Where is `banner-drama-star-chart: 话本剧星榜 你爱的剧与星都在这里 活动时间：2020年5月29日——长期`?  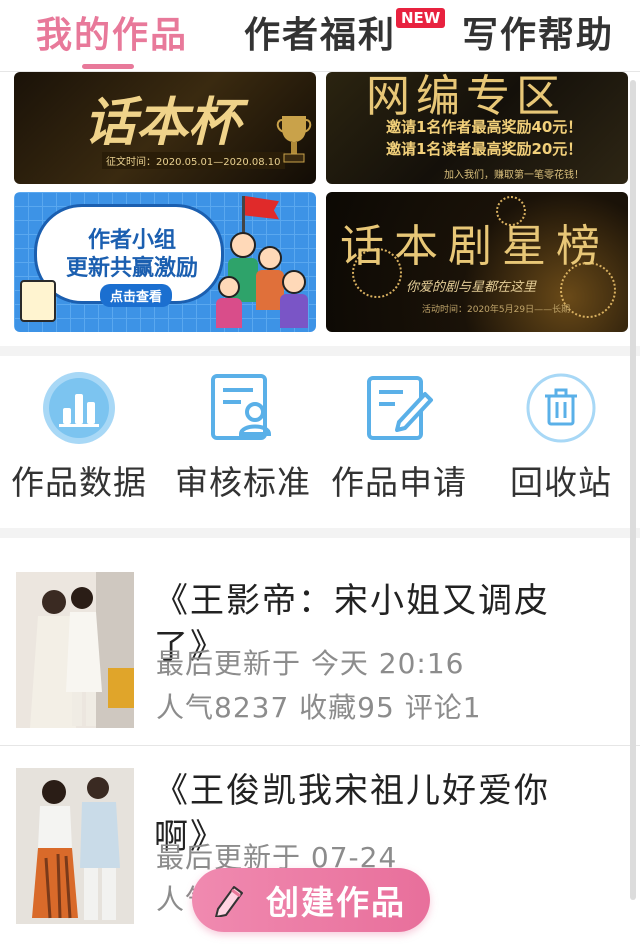
banner-drama-star-chart: 话本剧星榜 你爱的剧与星都在这里 活动时间：2020年5月29日——长期 is located at coordinates (477, 262).